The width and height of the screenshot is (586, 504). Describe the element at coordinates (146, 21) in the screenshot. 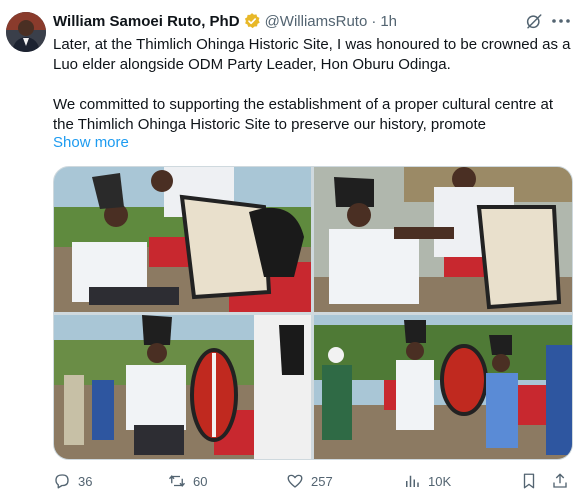

I see `author-name: William Samoei Ruto, PhD` at that location.